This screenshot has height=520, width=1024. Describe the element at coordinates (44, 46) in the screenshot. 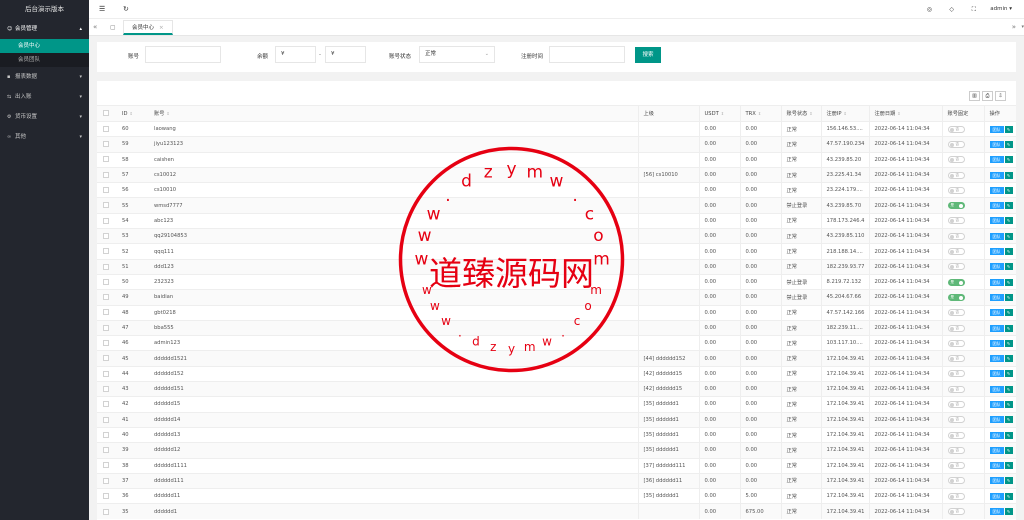

I see `sidebar-subitem-0: 会员中心` at that location.